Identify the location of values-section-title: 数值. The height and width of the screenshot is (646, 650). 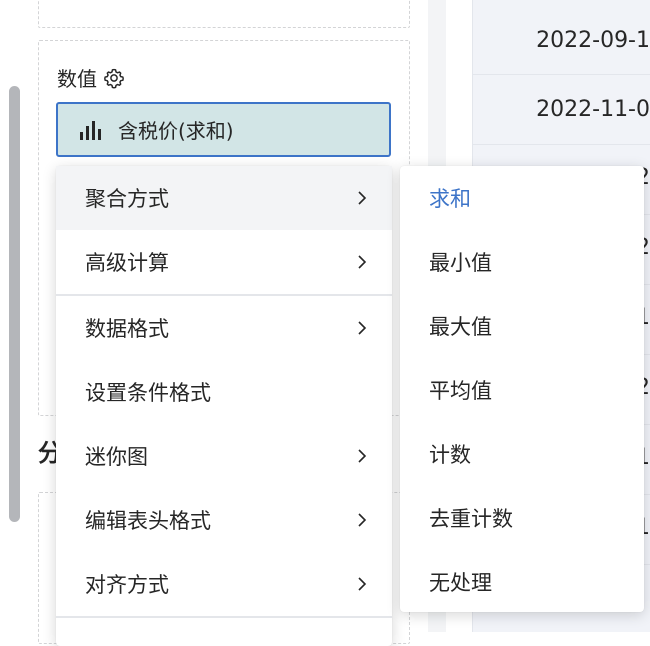
(91, 77).